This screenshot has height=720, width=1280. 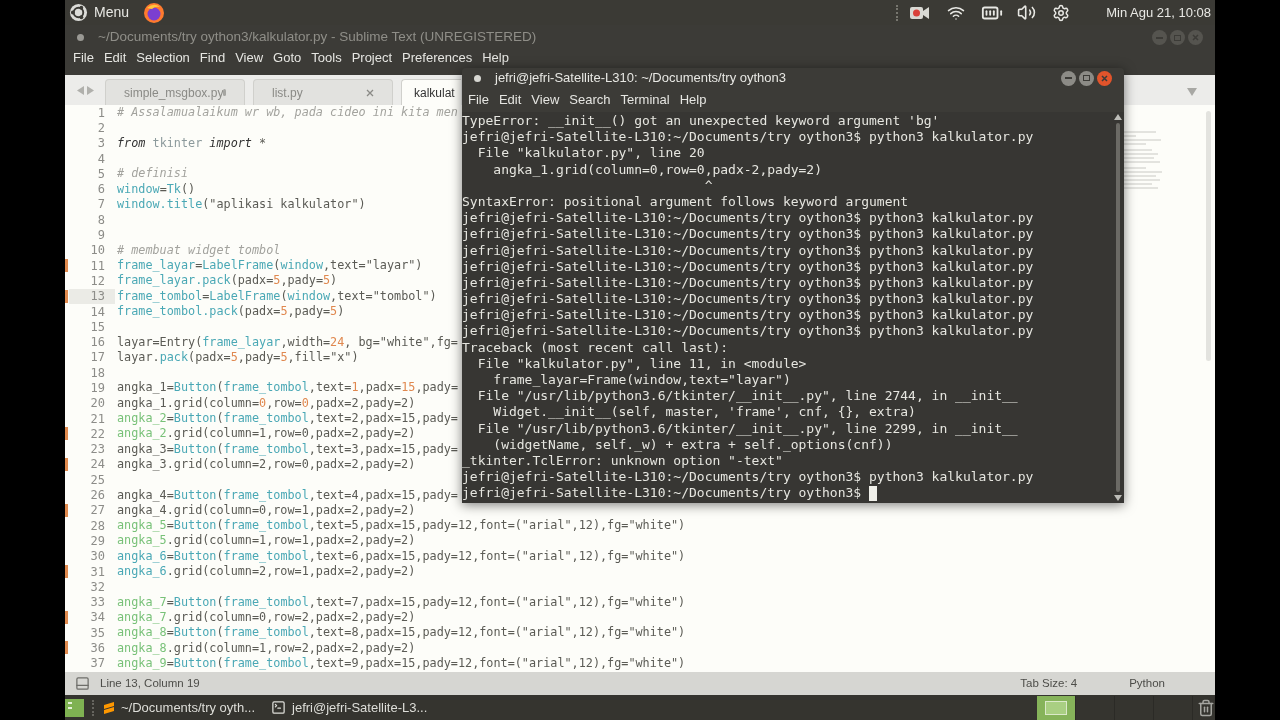 I want to click on line-number: 27, so click(x=97, y=511).